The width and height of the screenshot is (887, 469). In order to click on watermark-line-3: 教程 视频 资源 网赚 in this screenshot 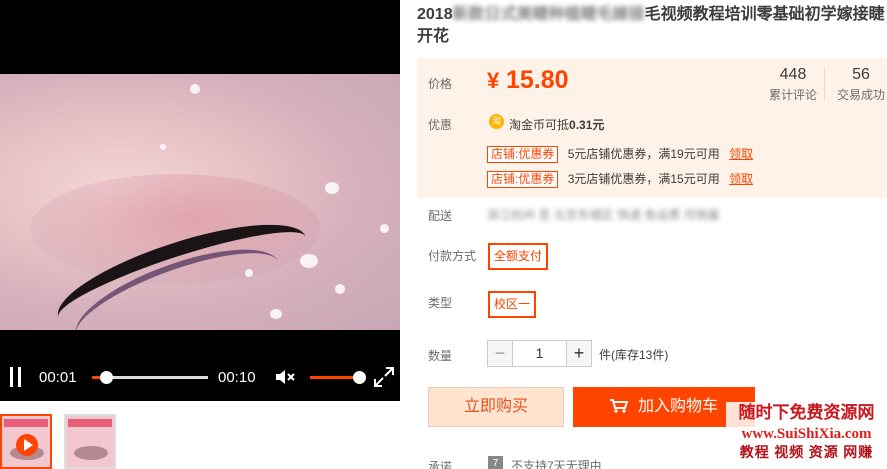, I will do `click(806, 453)`.